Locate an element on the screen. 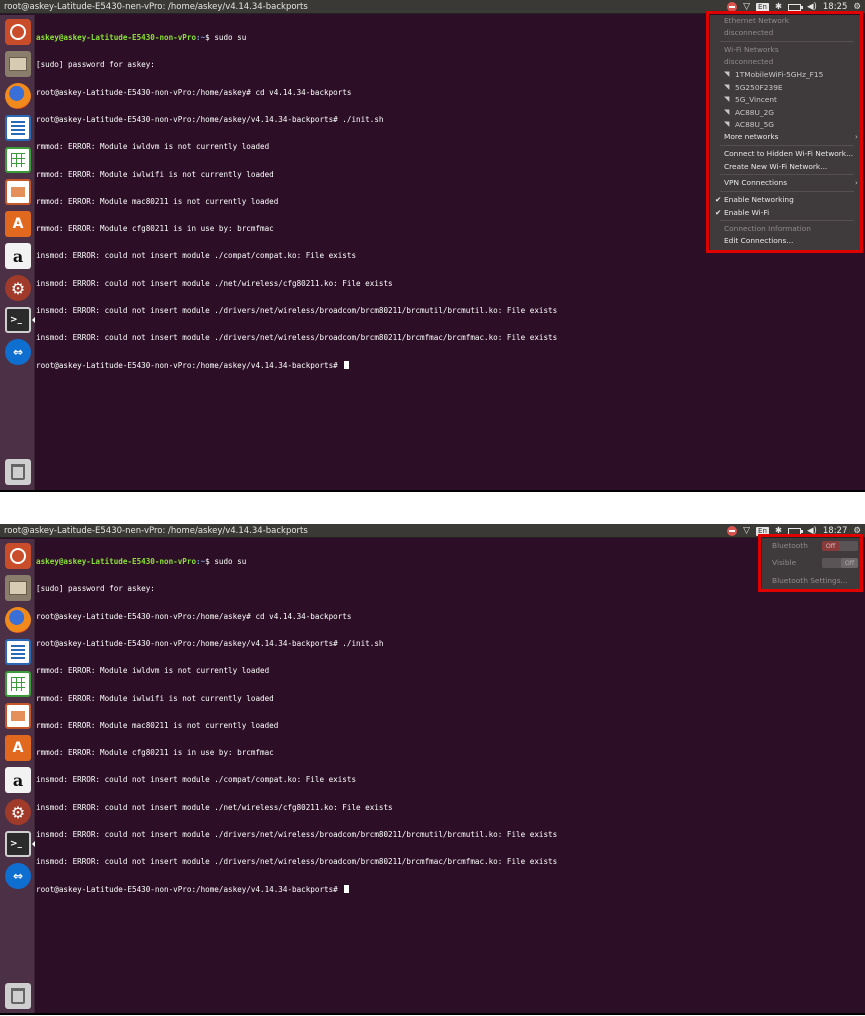 The height and width of the screenshot is (1016, 865). network-icon: ▽ is located at coordinates (746, 531).